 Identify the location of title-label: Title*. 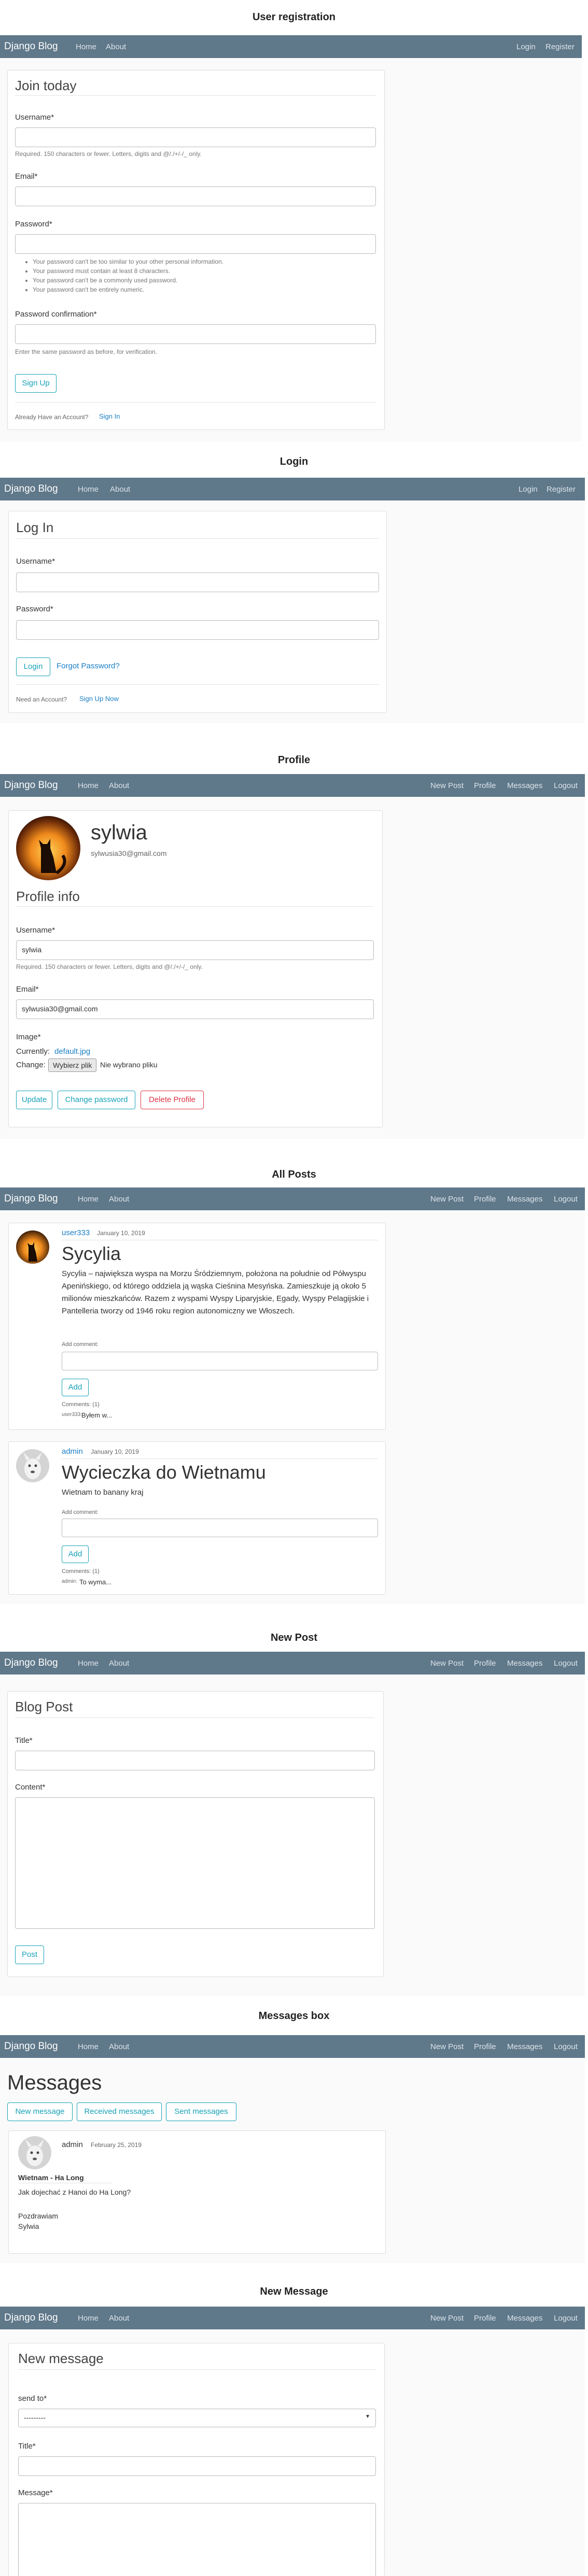
(27, 2446).